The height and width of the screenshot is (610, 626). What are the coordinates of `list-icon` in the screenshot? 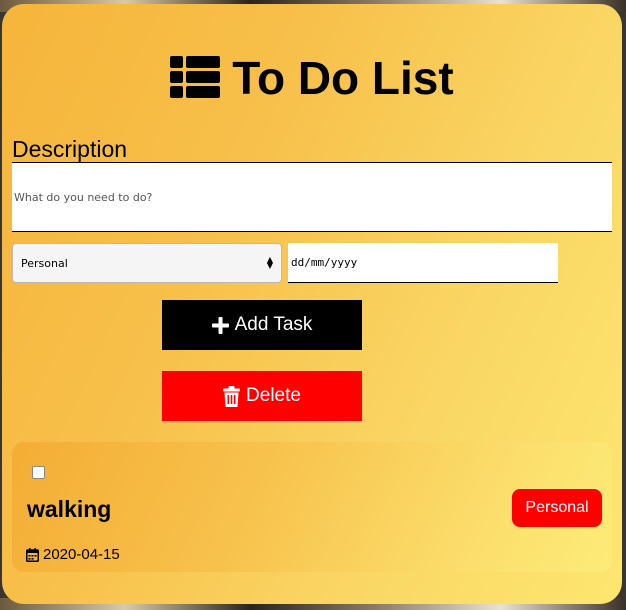 It's located at (195, 77).